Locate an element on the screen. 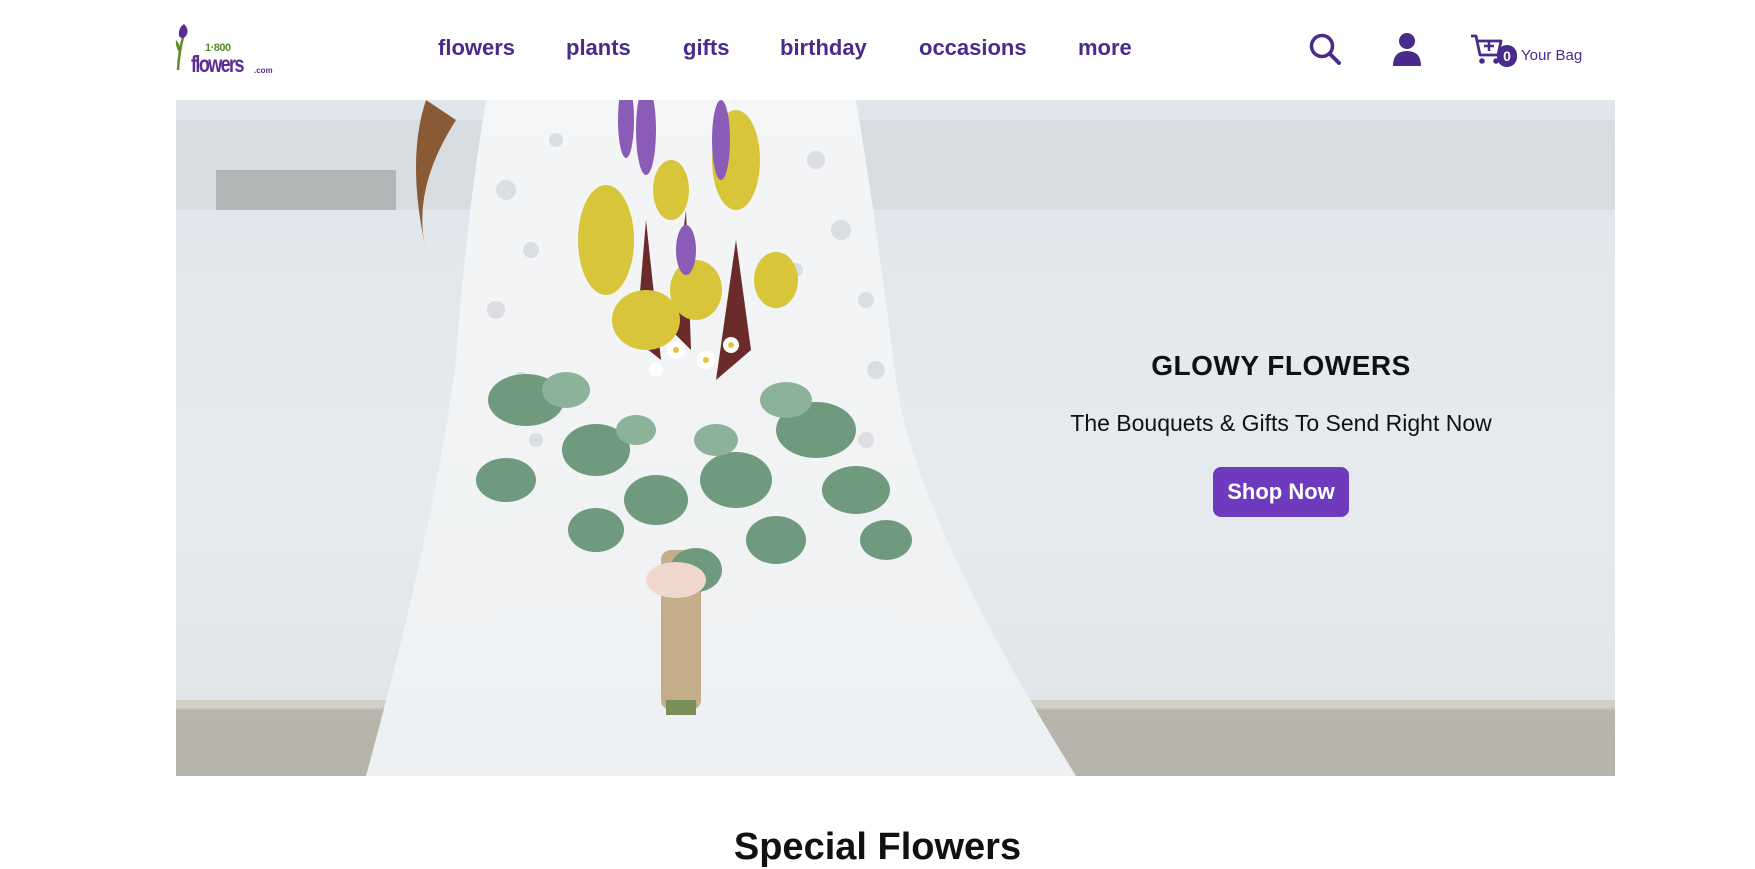  site-logo: 1·800 flowers .com is located at coordinates (223, 50).